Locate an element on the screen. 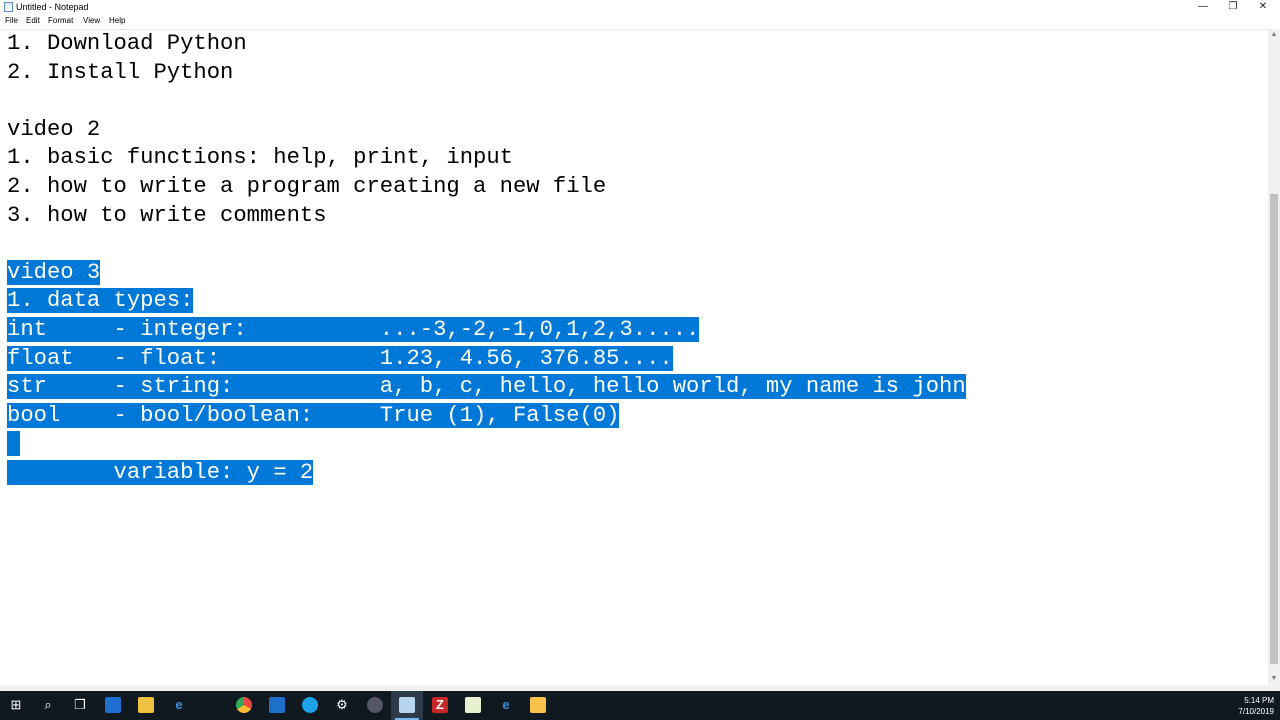 The height and width of the screenshot is (720, 1280). notepad-plus-icon is located at coordinates (473, 705).